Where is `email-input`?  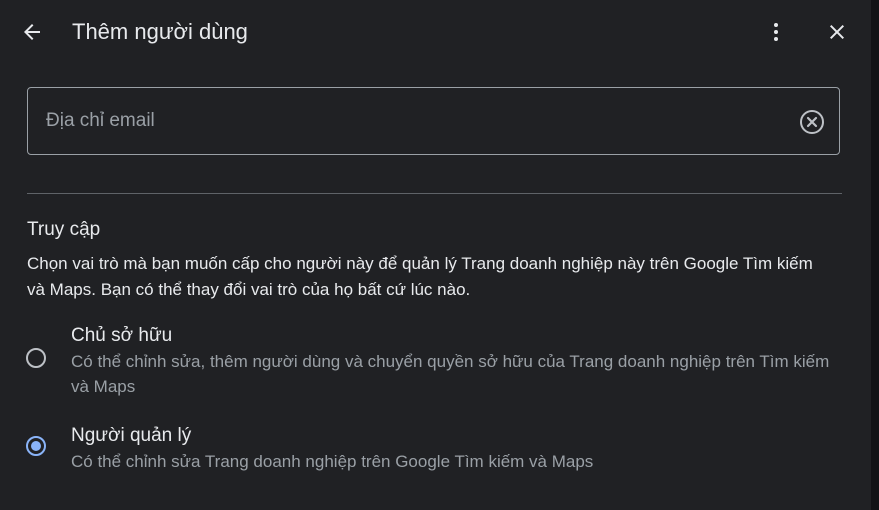
email-input is located at coordinates (416, 121).